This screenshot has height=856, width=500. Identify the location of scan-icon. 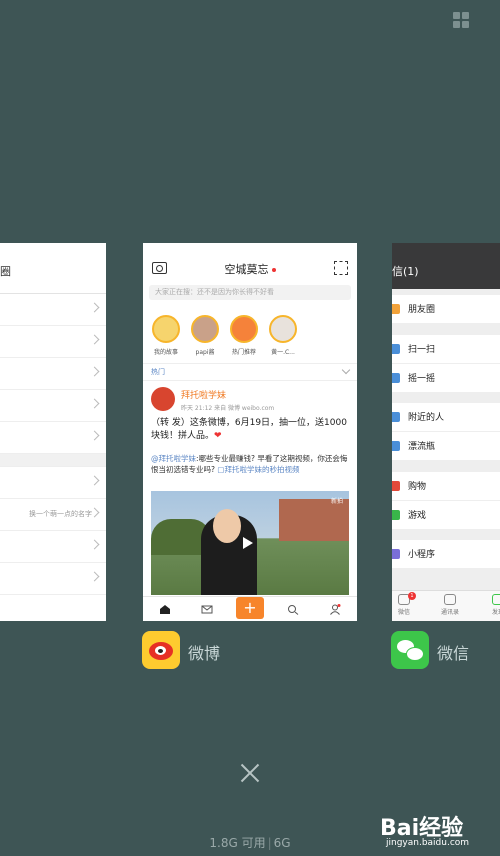
(341, 268).